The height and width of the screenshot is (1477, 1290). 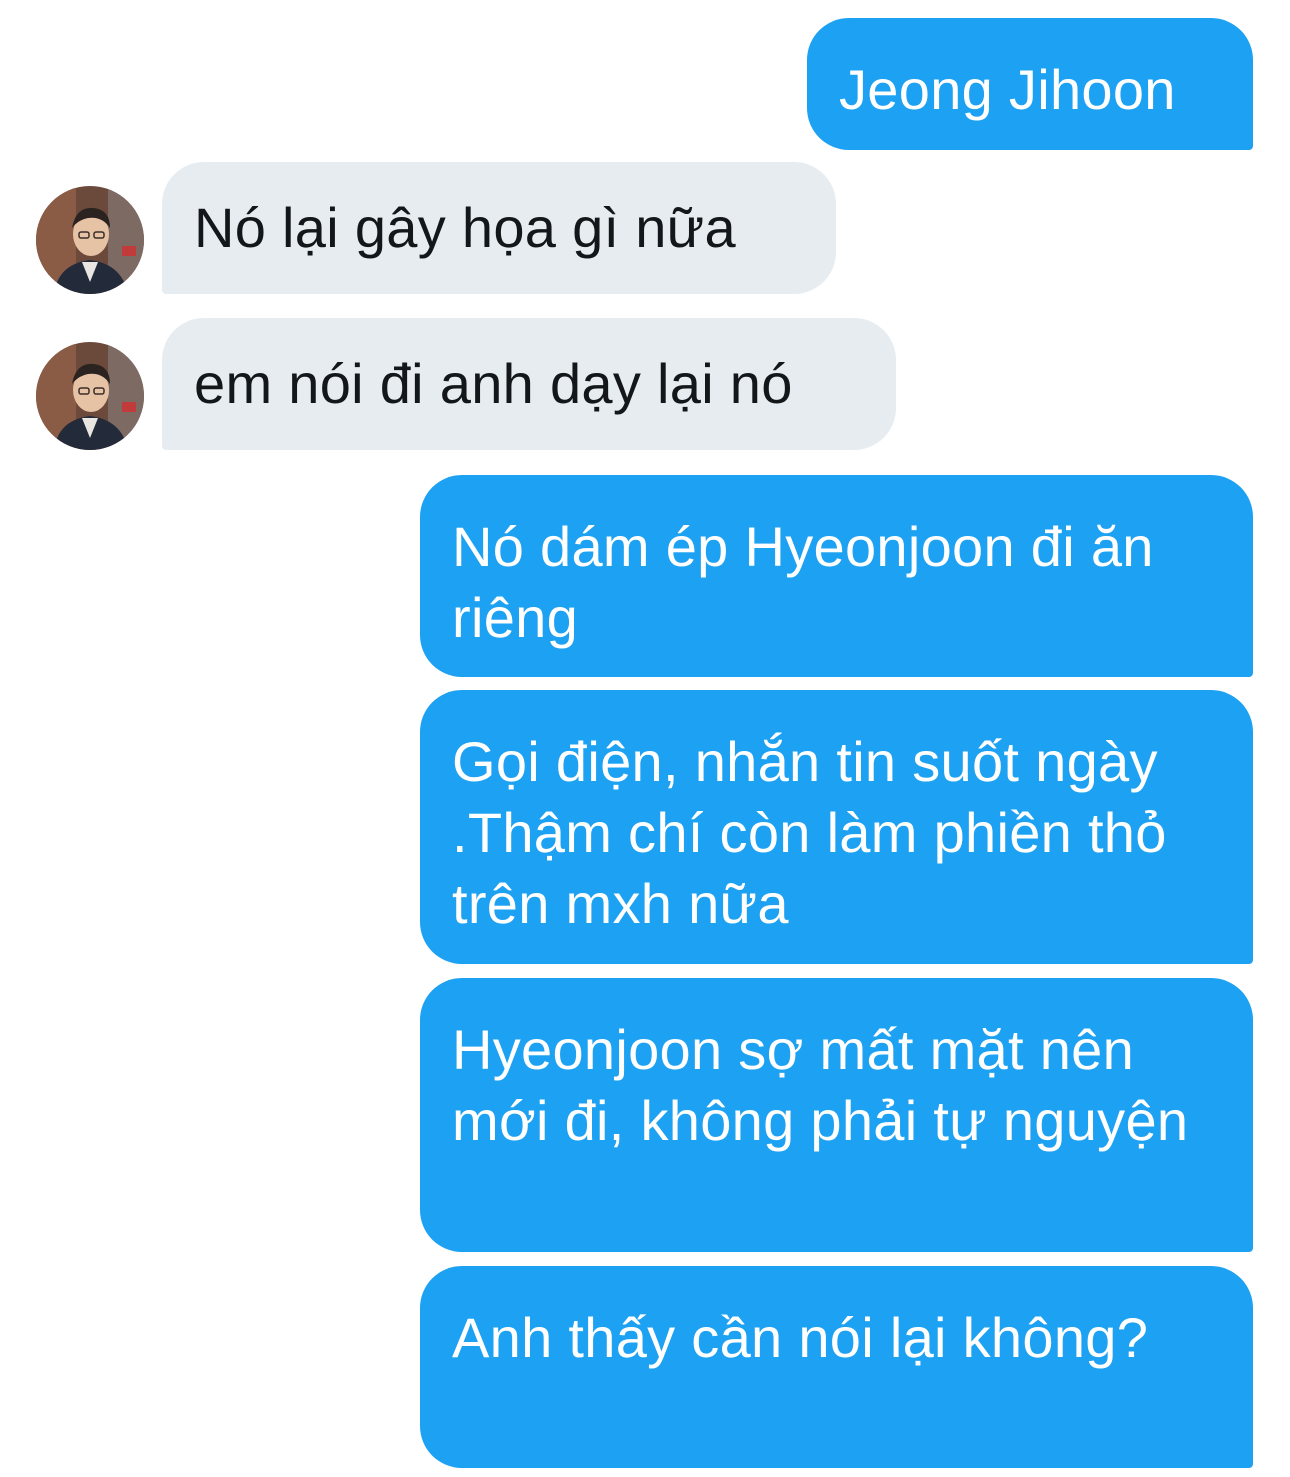 I want to click on message-bubble-incoming: em nói đi anh dạy lại nó, so click(x=529, y=384).